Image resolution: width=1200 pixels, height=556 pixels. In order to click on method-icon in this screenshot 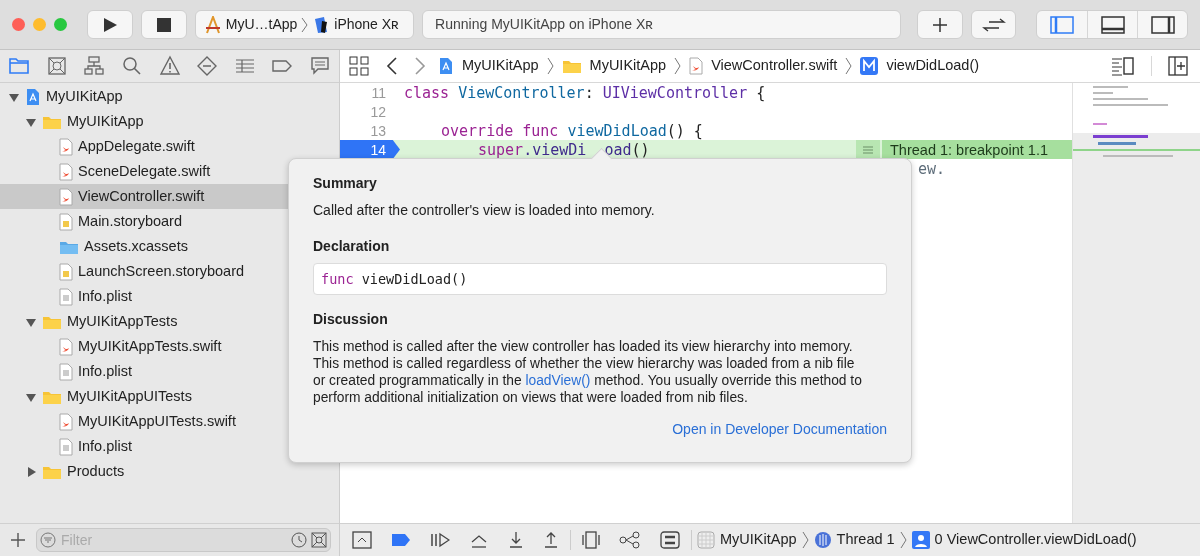, I will do `click(869, 66)`.